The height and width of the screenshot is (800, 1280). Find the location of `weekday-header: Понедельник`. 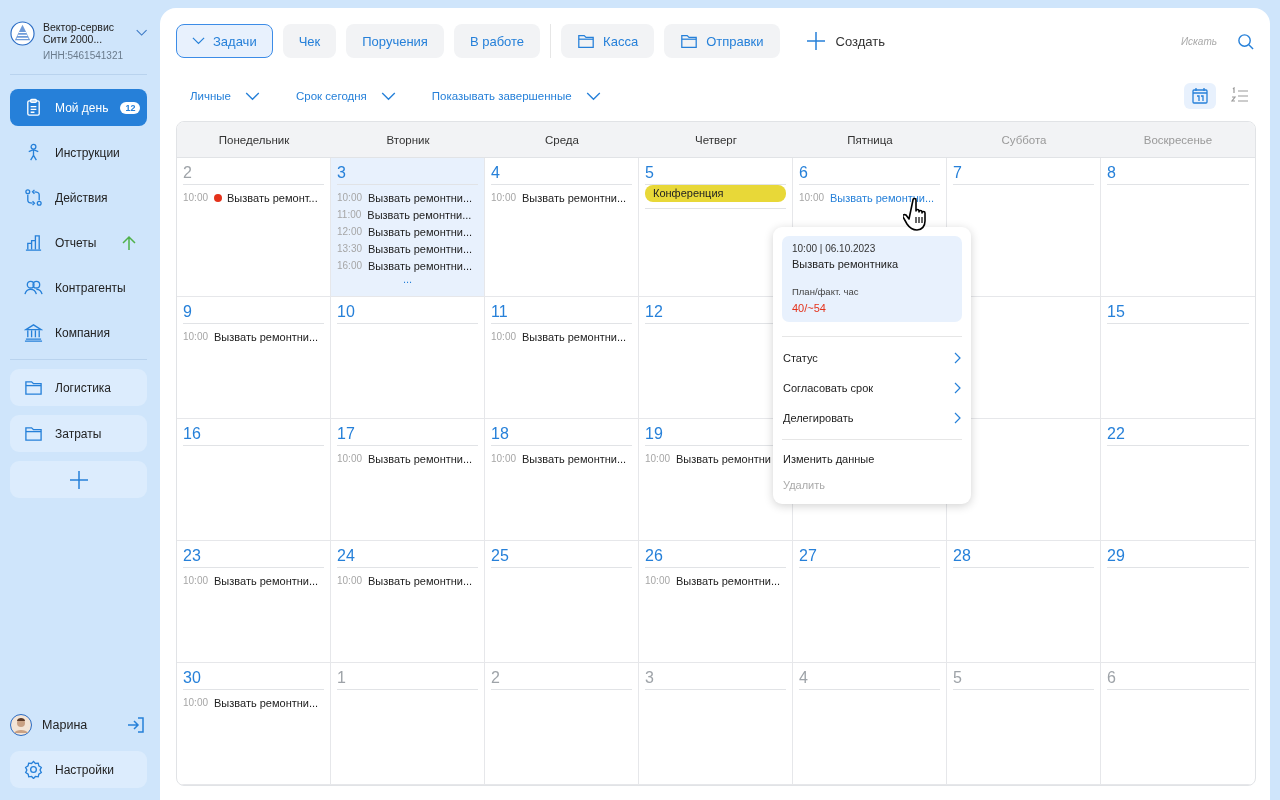

weekday-header: Понедельник is located at coordinates (254, 140).